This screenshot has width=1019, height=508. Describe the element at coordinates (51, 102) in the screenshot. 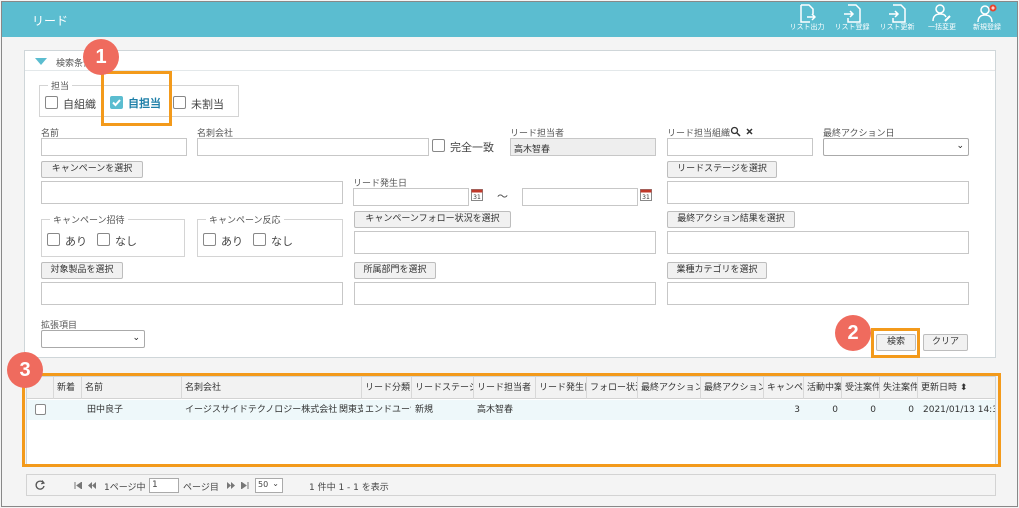

I see `my-org-checkbox` at that location.